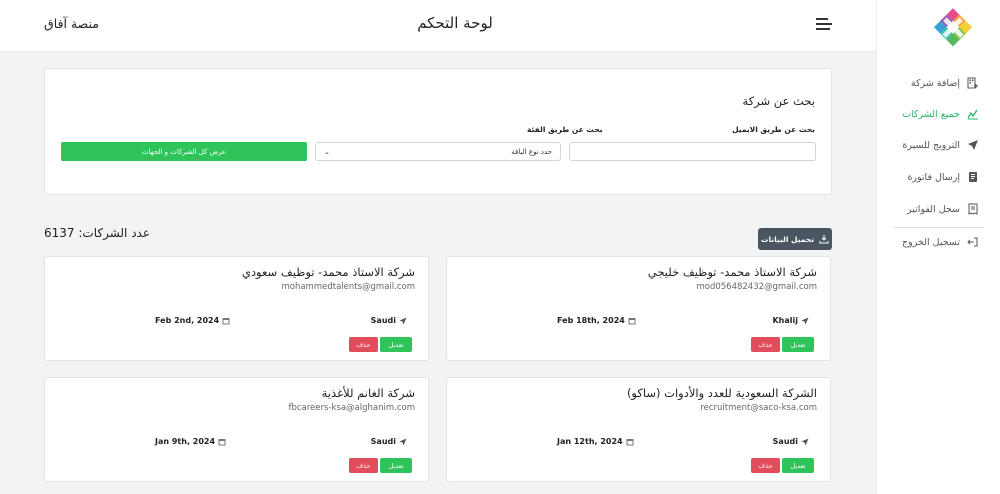  I want to click on company-email: recruitment@saco-ksa.com, so click(758, 408).